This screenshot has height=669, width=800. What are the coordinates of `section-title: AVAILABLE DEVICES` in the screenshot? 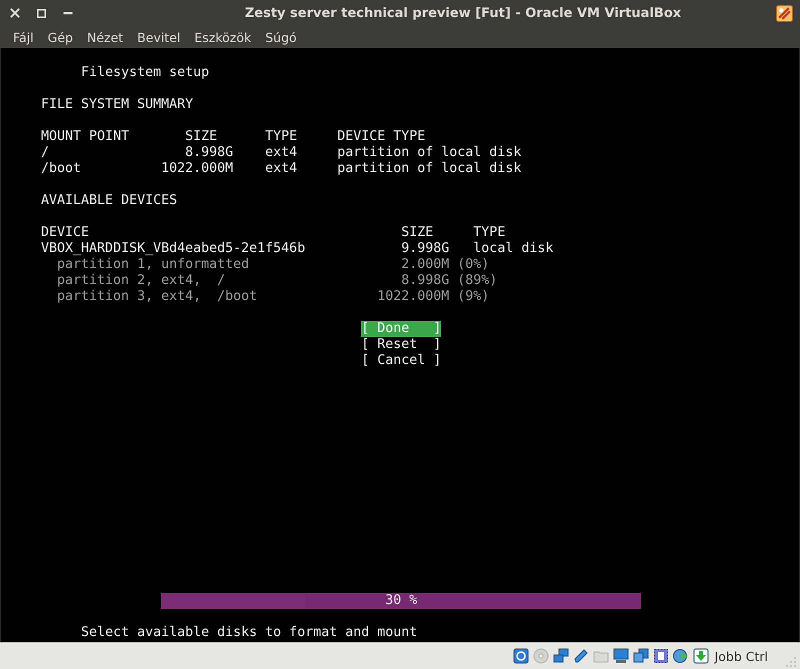 It's located at (109, 201).